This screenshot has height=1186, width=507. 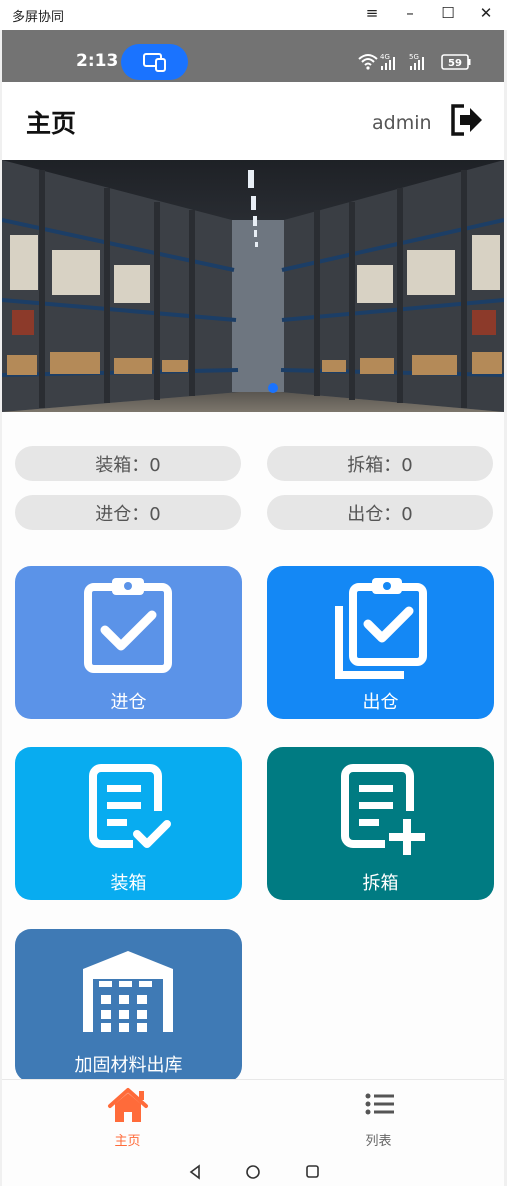 I want to click on wifi-icon, so click(x=368, y=62).